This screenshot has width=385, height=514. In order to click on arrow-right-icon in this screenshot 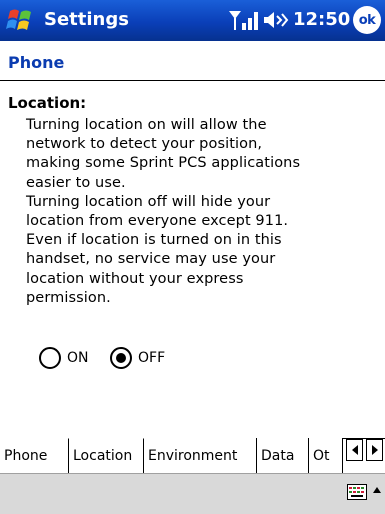, I will do `click(374, 450)`.